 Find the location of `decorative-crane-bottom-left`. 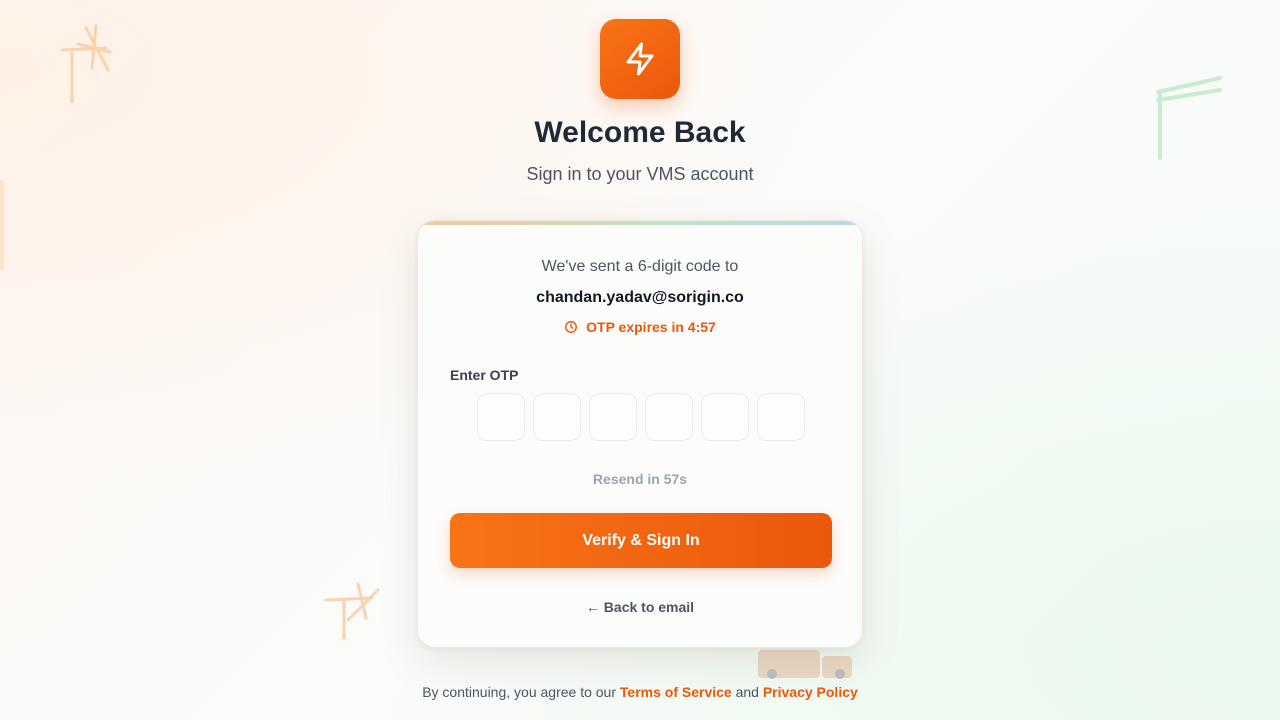

decorative-crane-bottom-left is located at coordinates (352, 611).